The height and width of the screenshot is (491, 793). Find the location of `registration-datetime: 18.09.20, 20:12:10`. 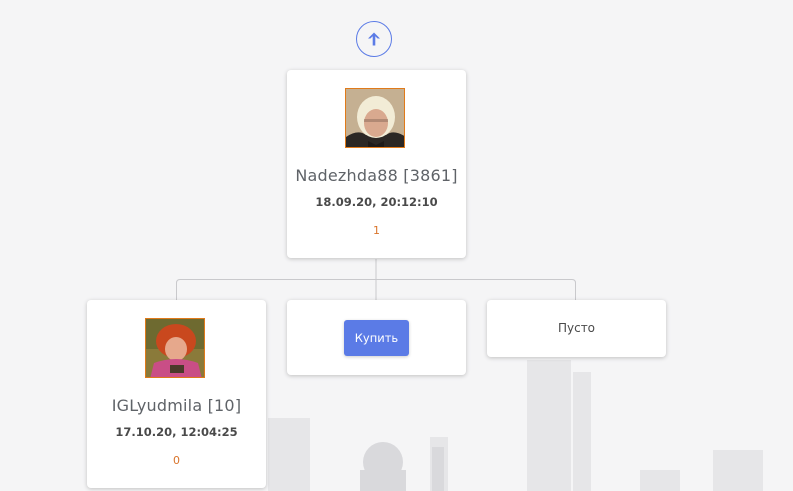

registration-datetime: 18.09.20, 20:12:10 is located at coordinates (376, 202).